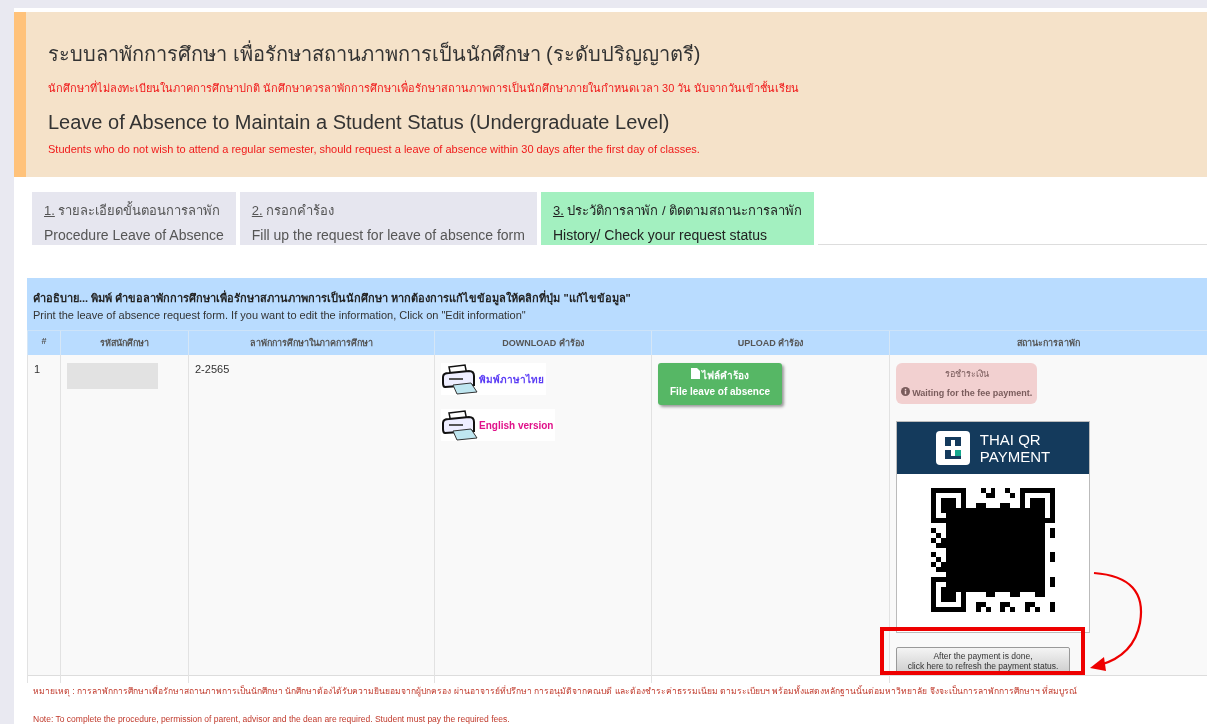 The width and height of the screenshot is (1207, 724). I want to click on page-title: ระบบลาพักการศึกษา เพื่อรักษาสถานภาพการเป็นนักศึกษา (ระดับปริญญาตรี), so click(612, 54).